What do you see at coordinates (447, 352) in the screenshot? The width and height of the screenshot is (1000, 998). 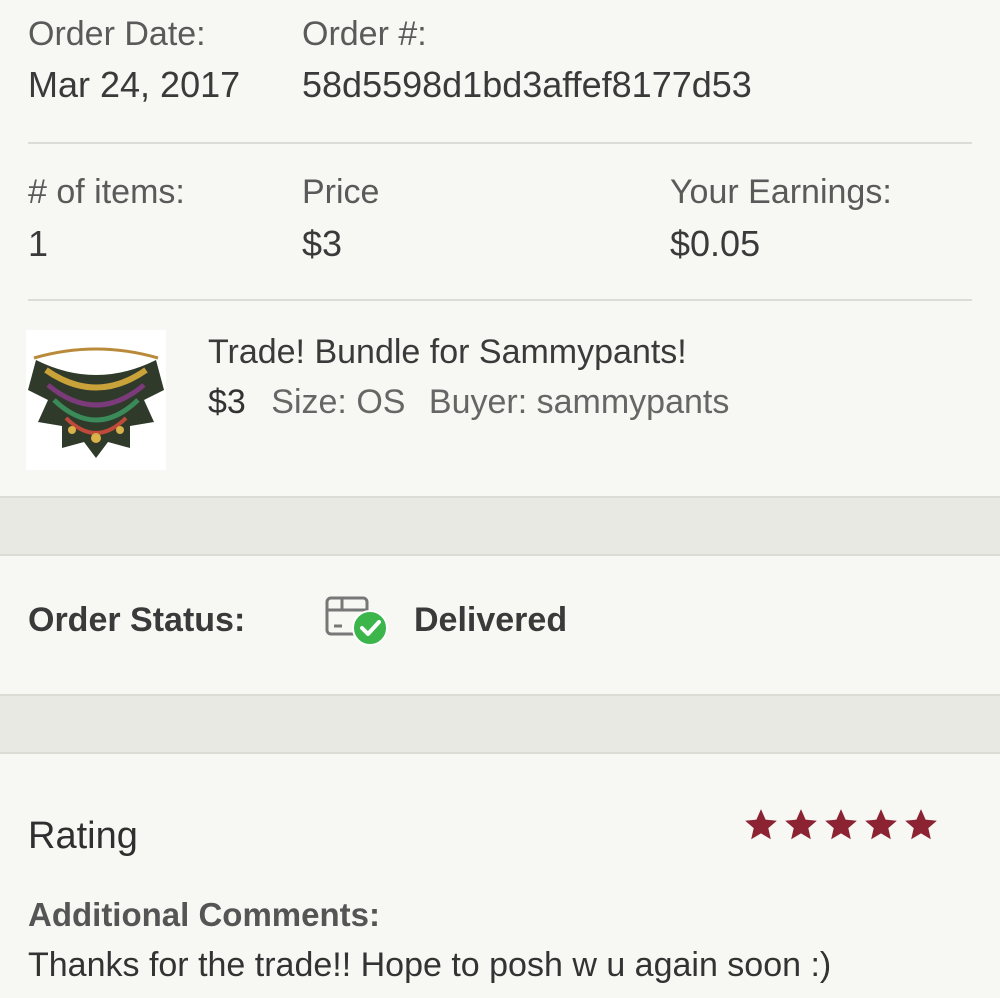 I see `item-title: Trade! Bundle for Sammypants!` at bounding box center [447, 352].